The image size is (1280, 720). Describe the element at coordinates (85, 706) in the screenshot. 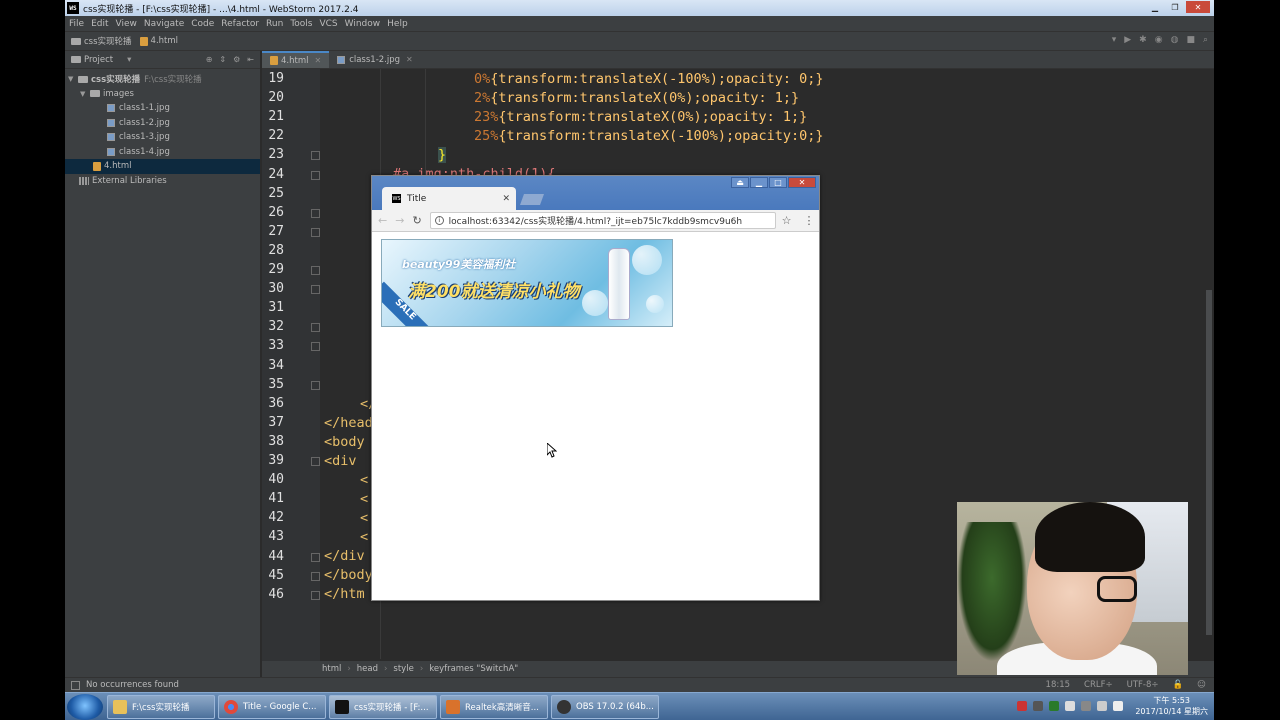

I see `start-button` at that location.